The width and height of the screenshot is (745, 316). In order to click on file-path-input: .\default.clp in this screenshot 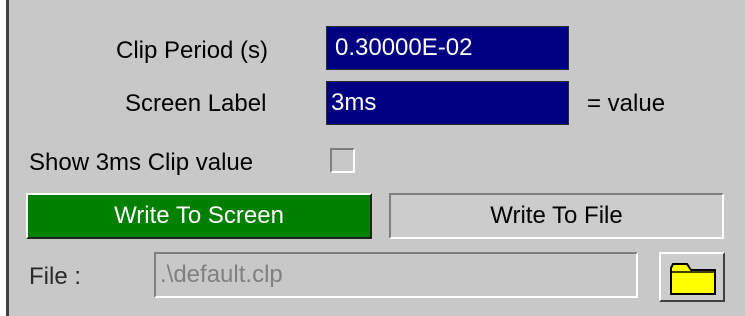, I will do `click(396, 275)`.